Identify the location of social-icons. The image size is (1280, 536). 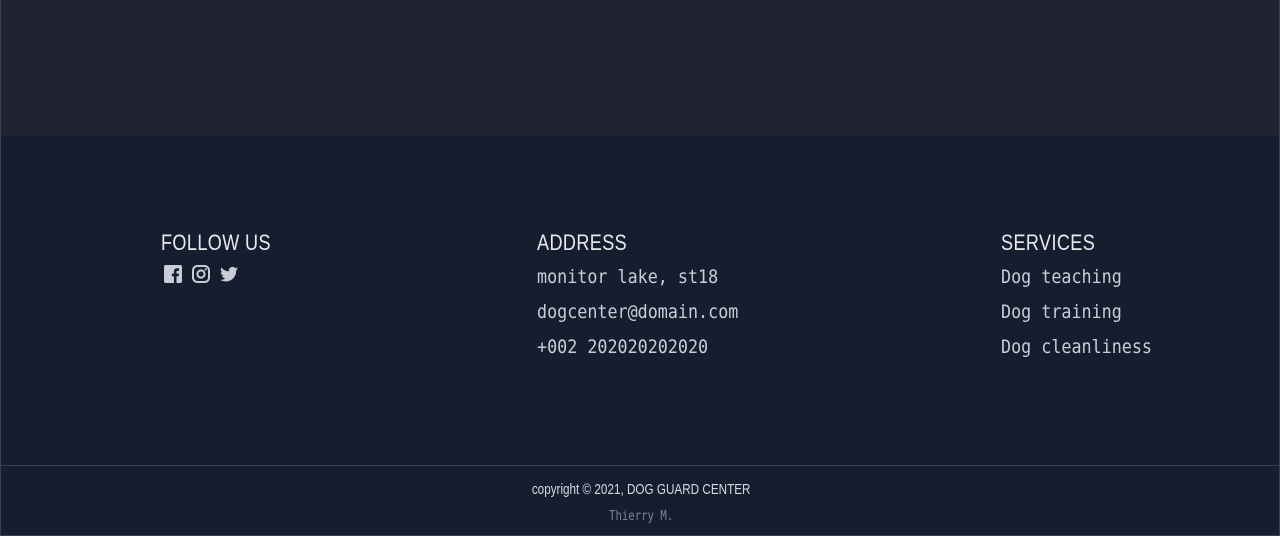
(229, 274).